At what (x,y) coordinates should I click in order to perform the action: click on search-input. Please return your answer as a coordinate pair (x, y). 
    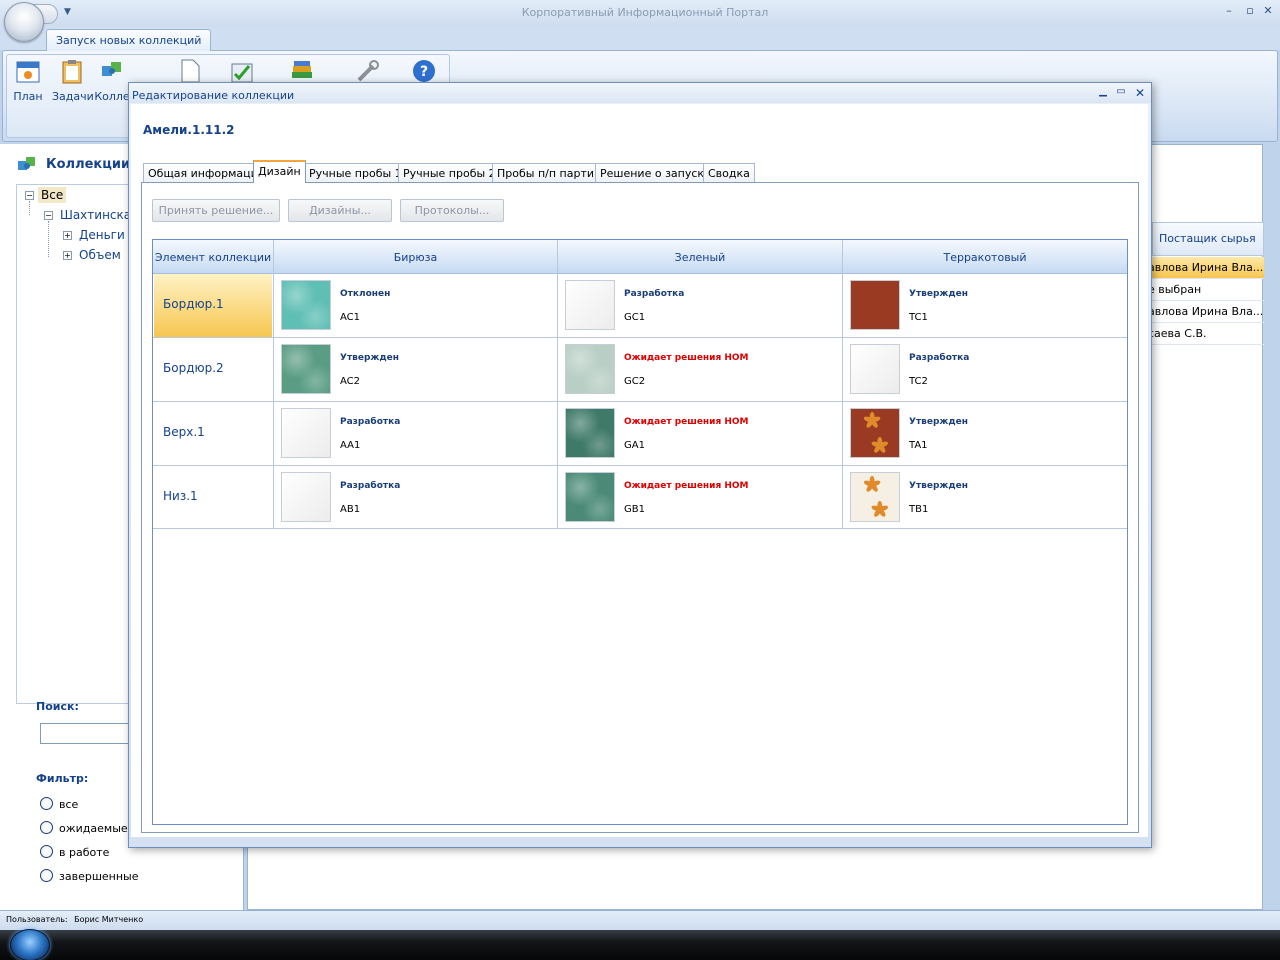
    Looking at the image, I should click on (90, 733).